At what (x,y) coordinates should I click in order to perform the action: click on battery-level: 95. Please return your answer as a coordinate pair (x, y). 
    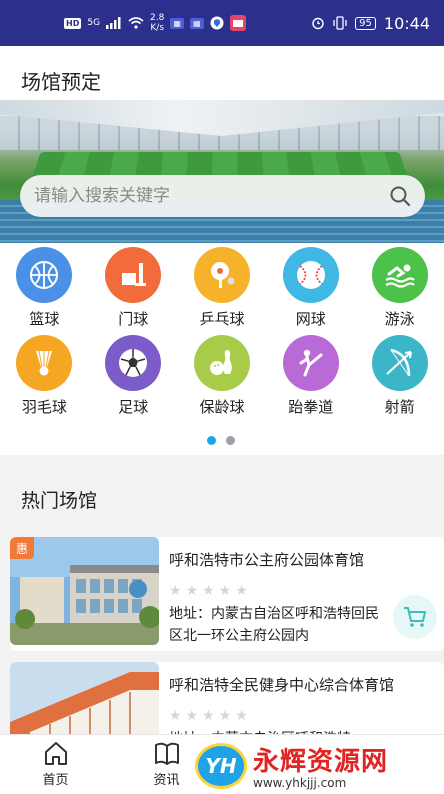
    Looking at the image, I should click on (365, 23).